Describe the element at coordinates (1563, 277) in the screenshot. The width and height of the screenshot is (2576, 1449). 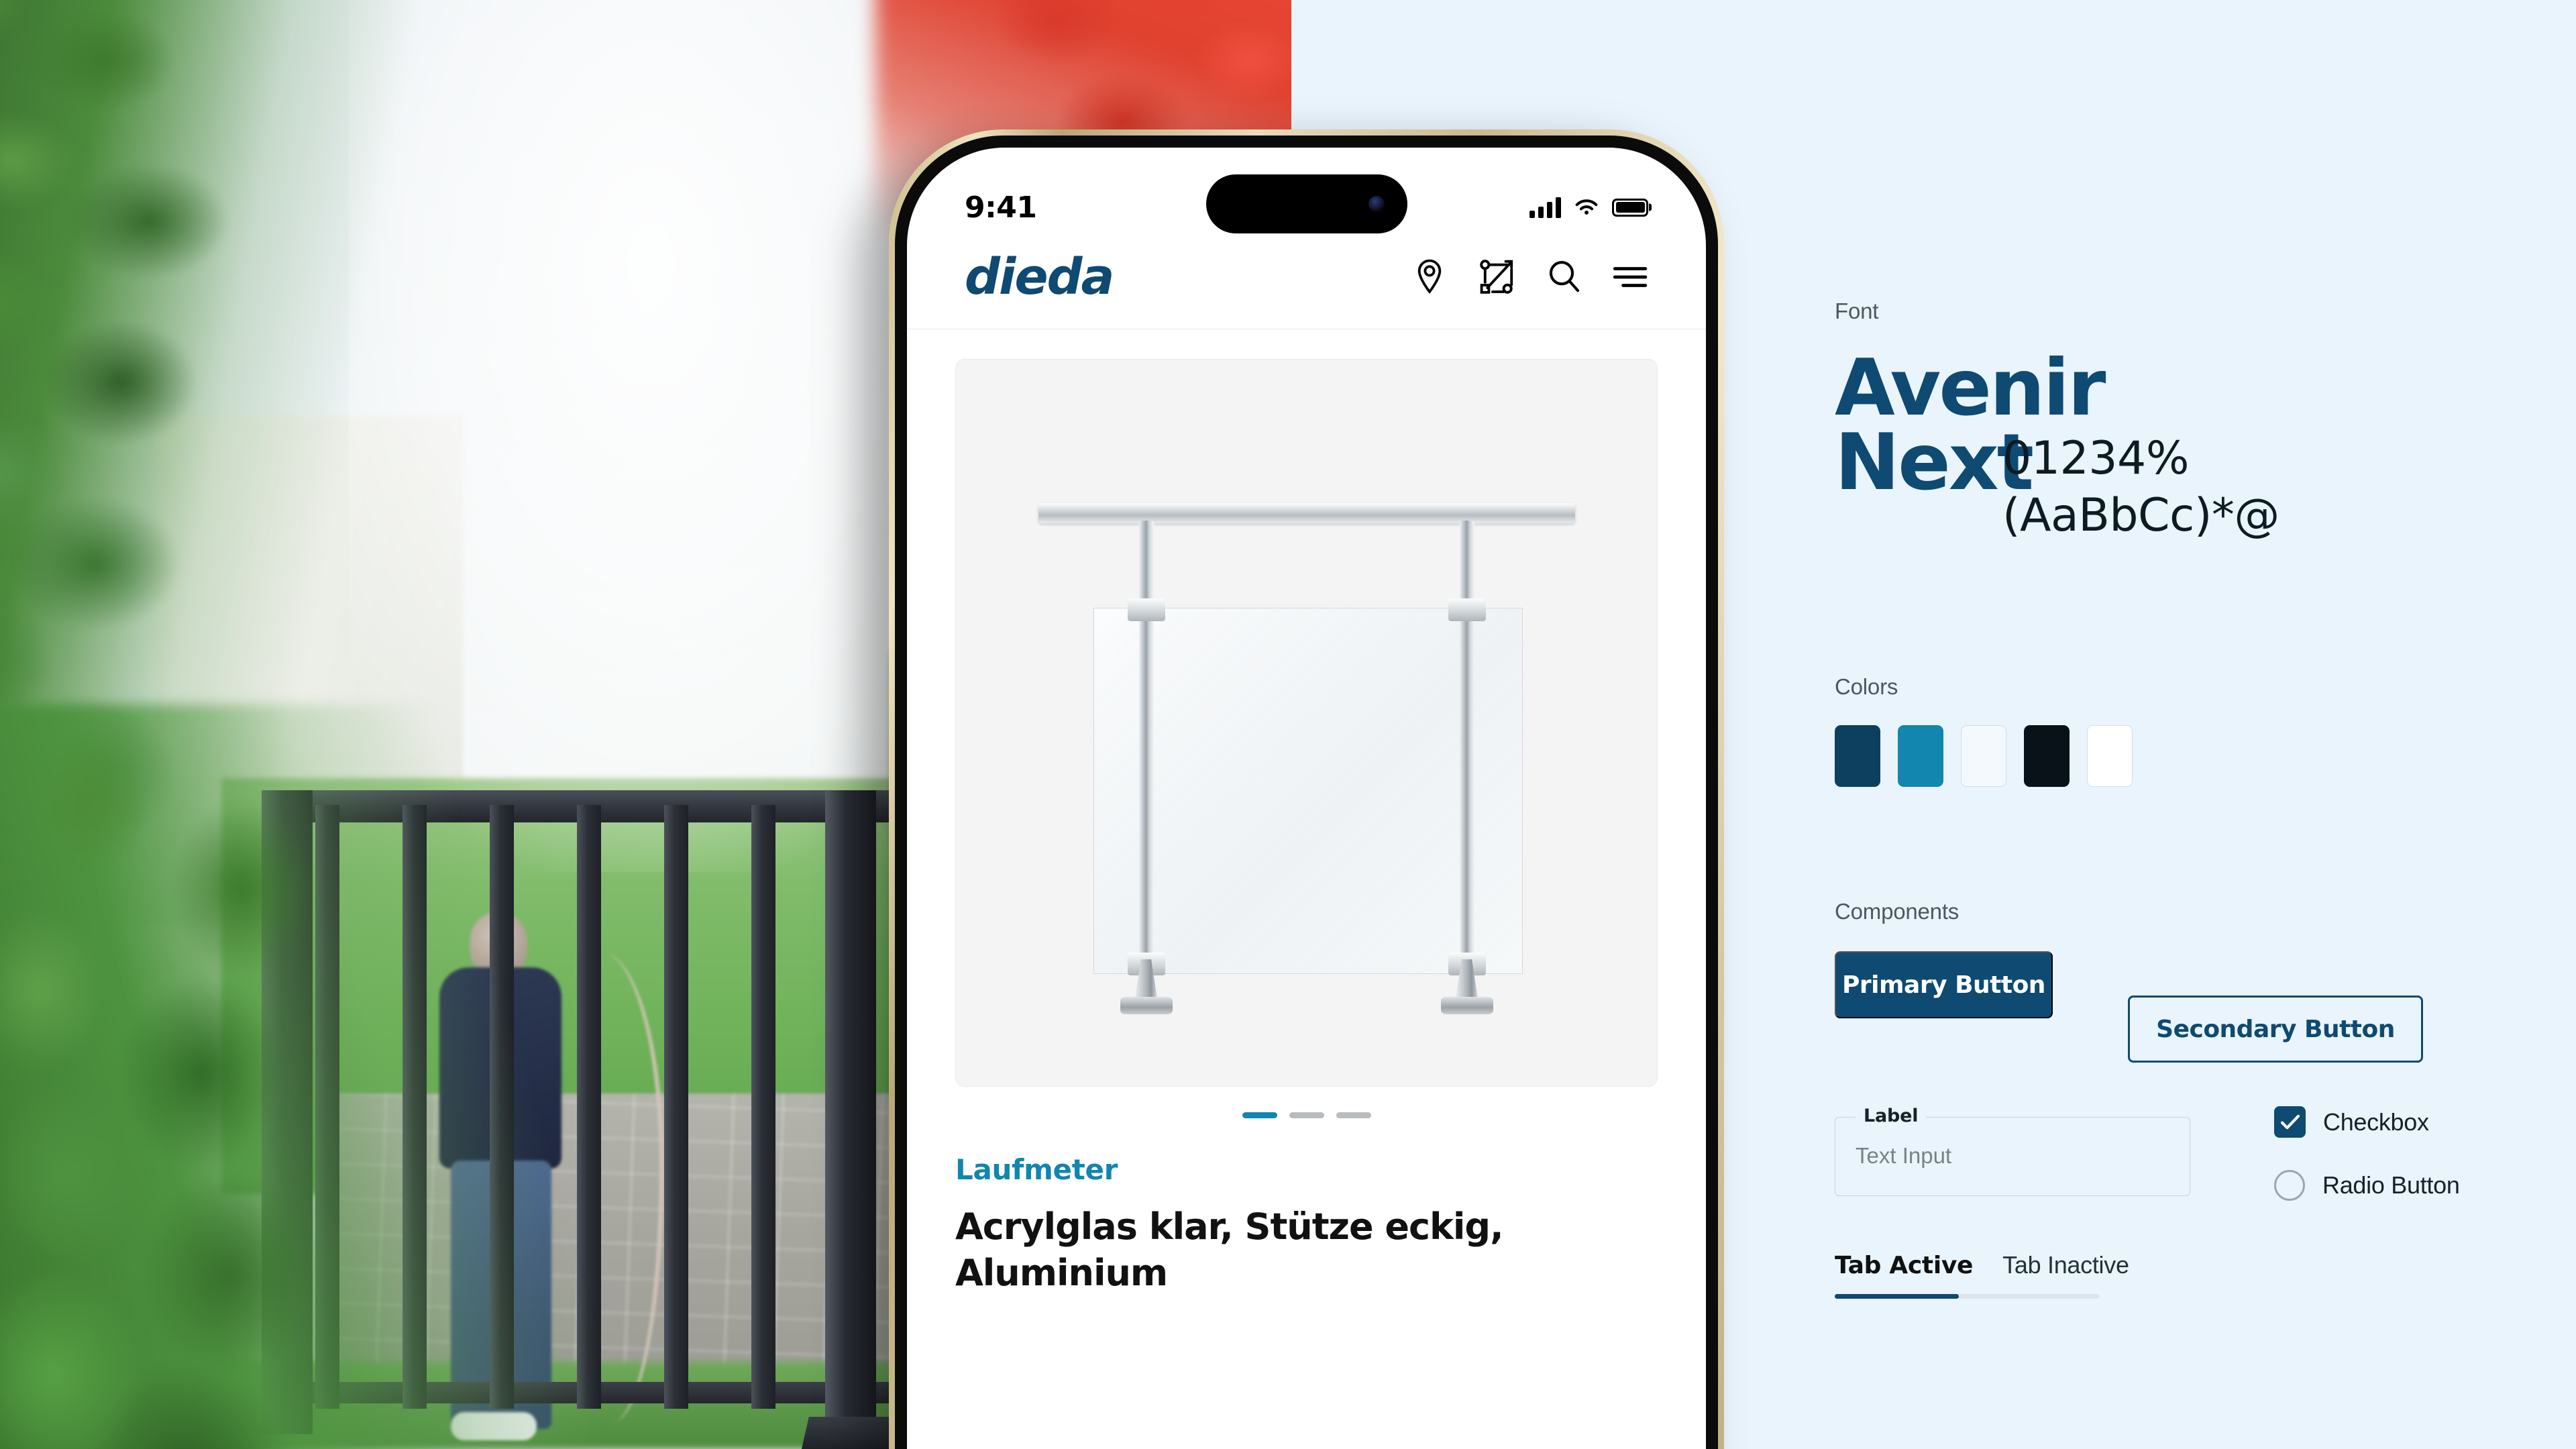
I see `search-icon` at that location.